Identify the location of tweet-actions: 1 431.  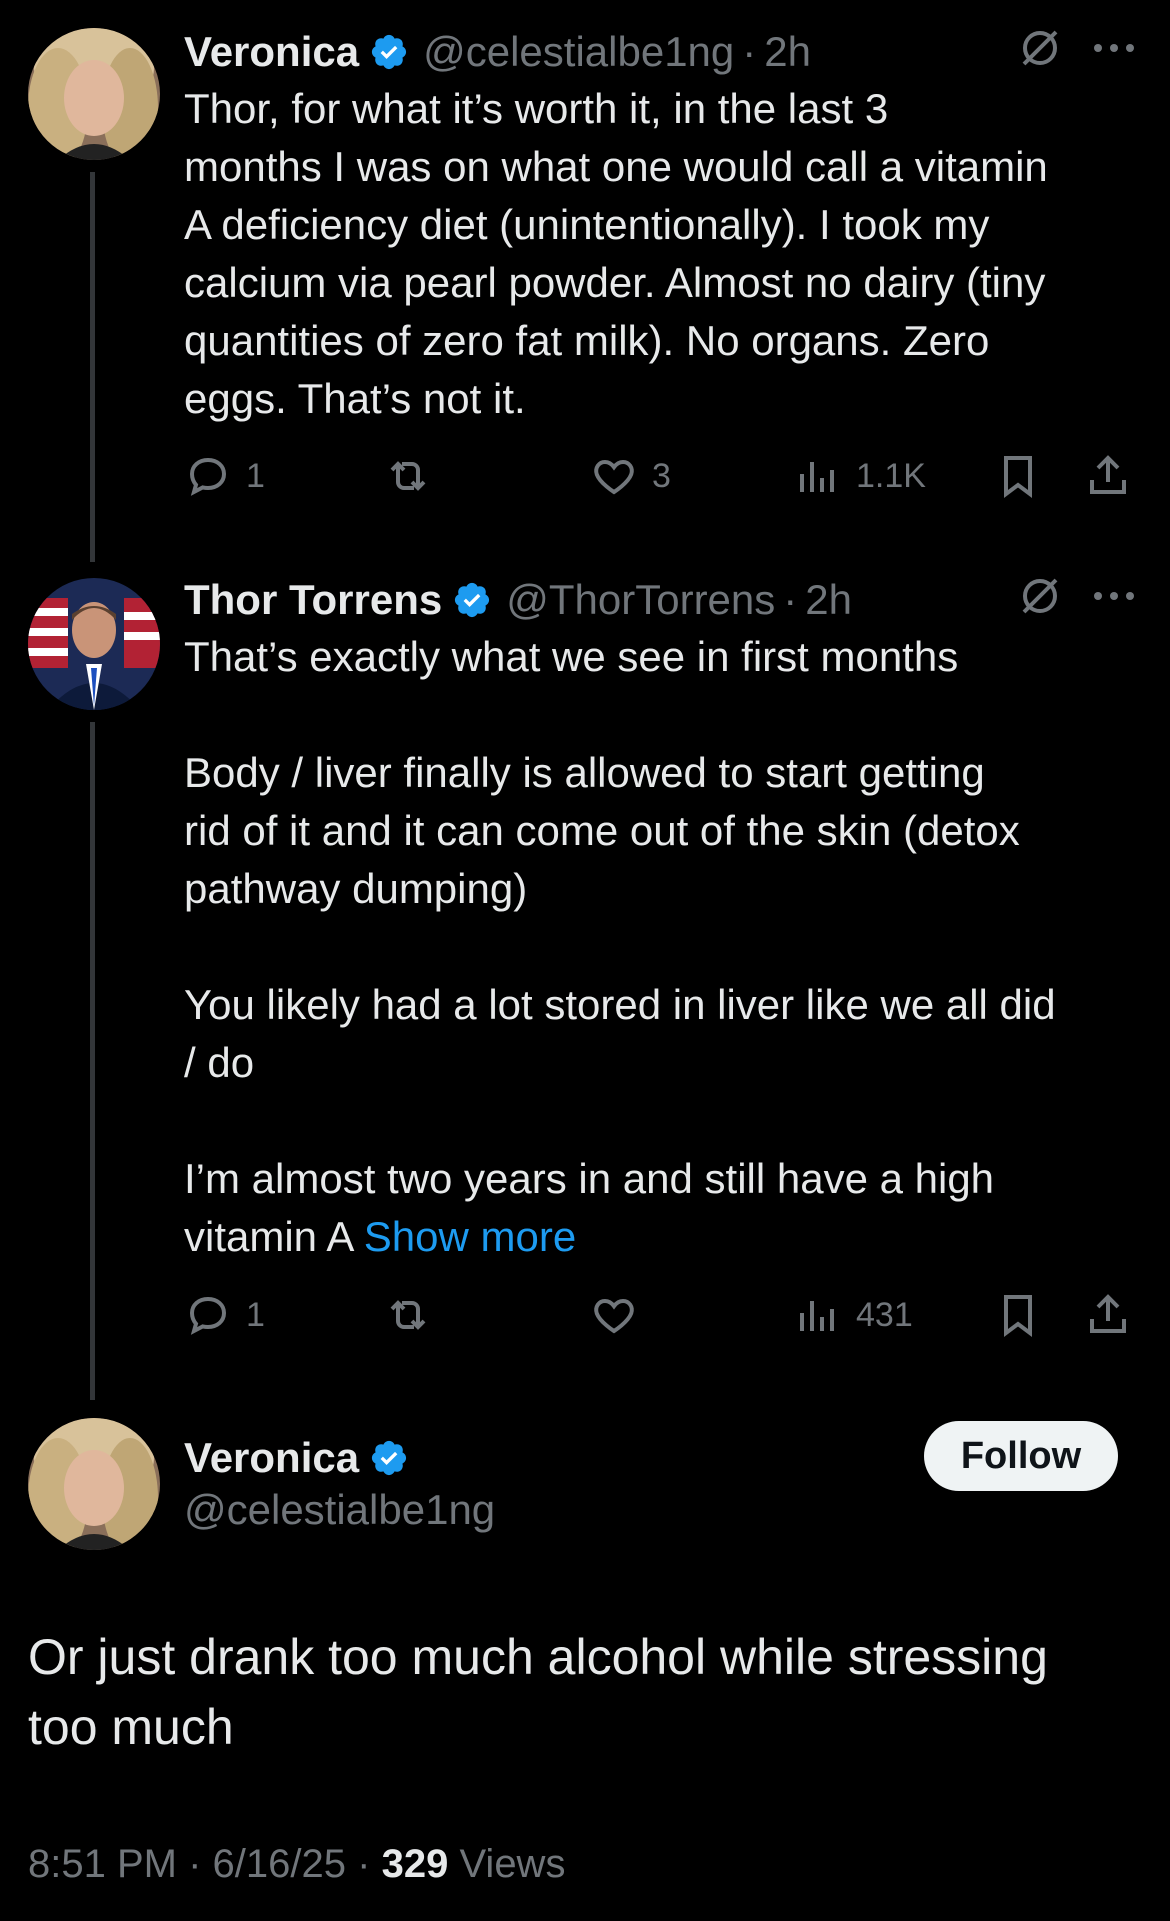
(659, 1315).